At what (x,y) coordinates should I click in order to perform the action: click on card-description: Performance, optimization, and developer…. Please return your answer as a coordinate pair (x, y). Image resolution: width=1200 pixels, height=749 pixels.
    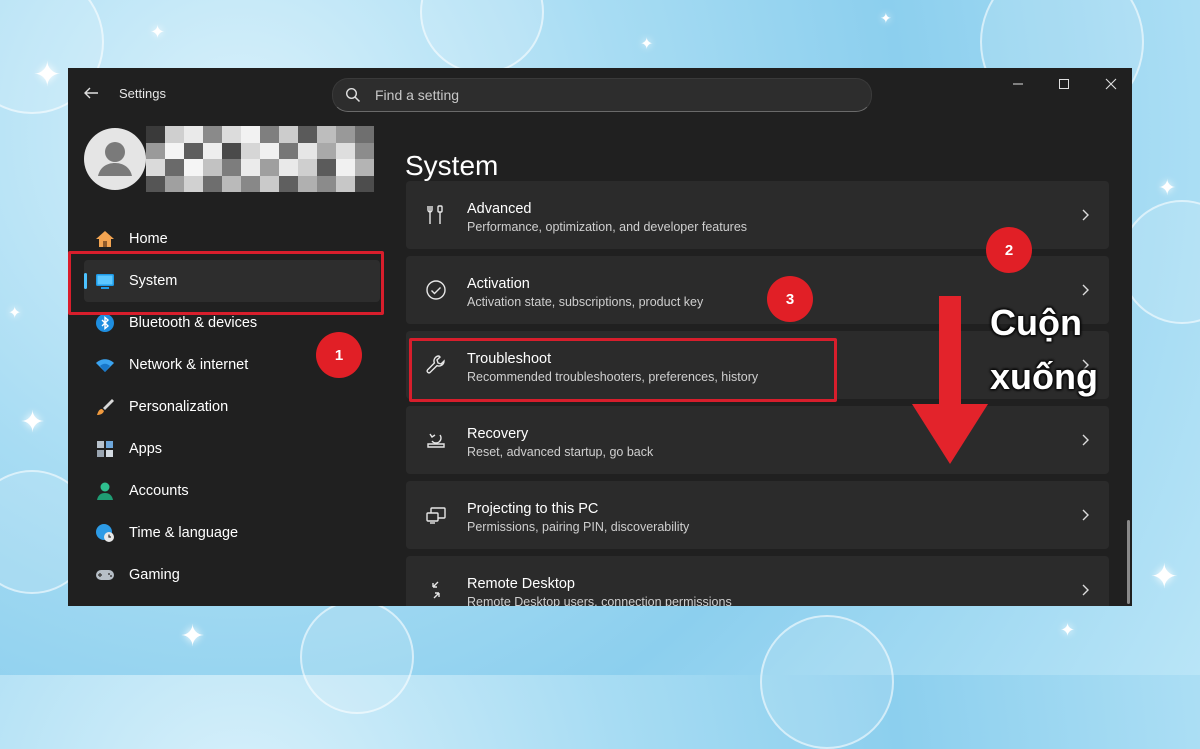
    Looking at the image, I should click on (607, 227).